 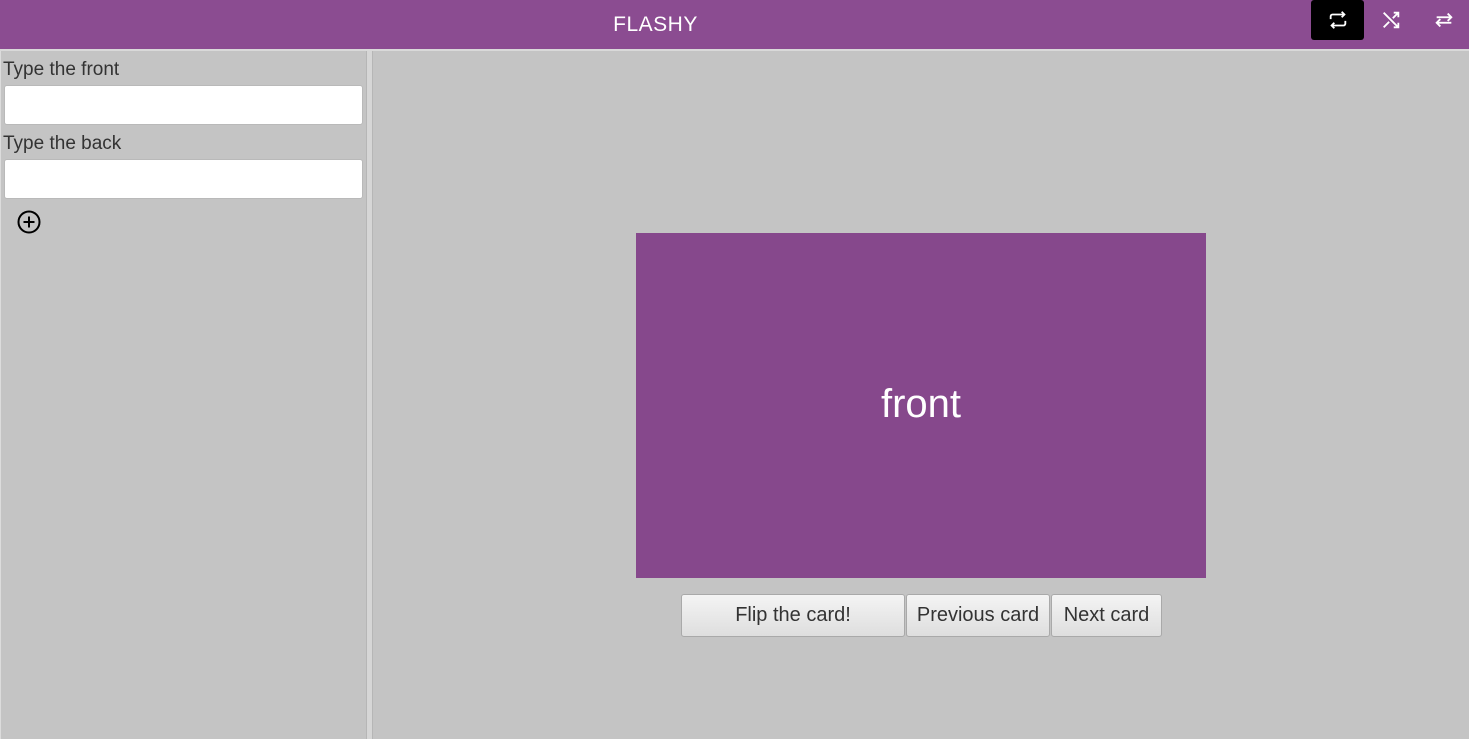 I want to click on app-title: FLASHY, so click(x=655, y=24).